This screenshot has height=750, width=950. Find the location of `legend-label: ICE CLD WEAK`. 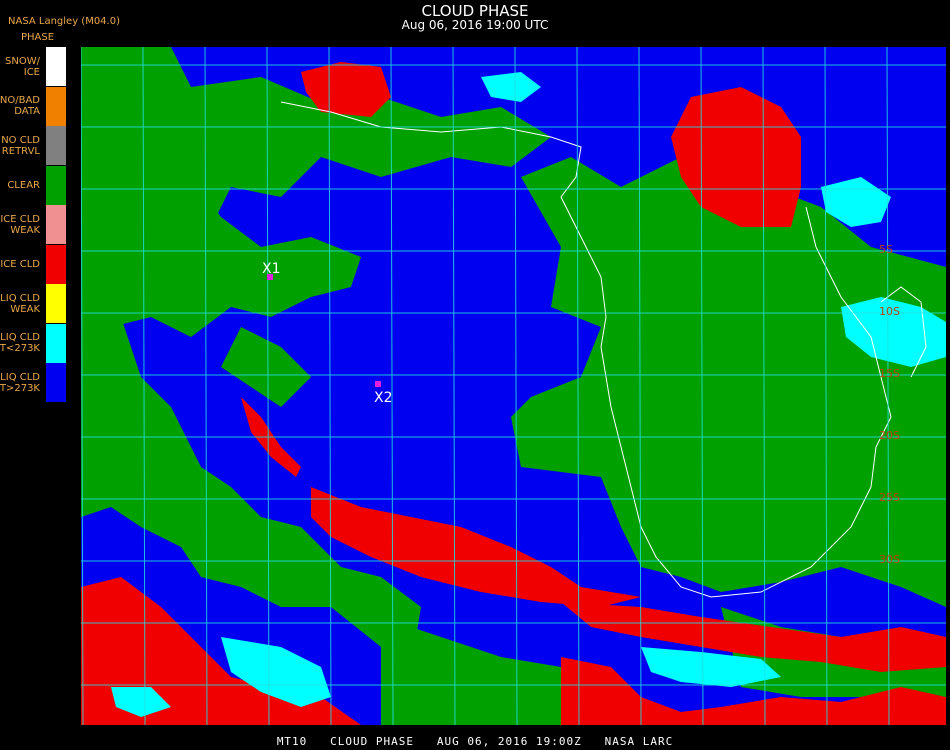

legend-label: ICE CLD WEAK is located at coordinates (20, 224).